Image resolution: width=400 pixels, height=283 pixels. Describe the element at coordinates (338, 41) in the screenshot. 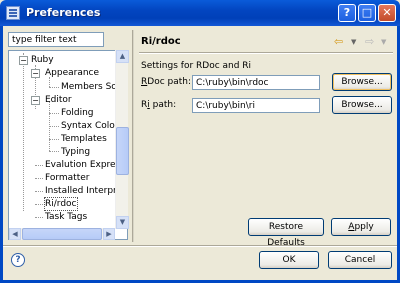

I see `back-arrow-icon: ⇦` at that location.